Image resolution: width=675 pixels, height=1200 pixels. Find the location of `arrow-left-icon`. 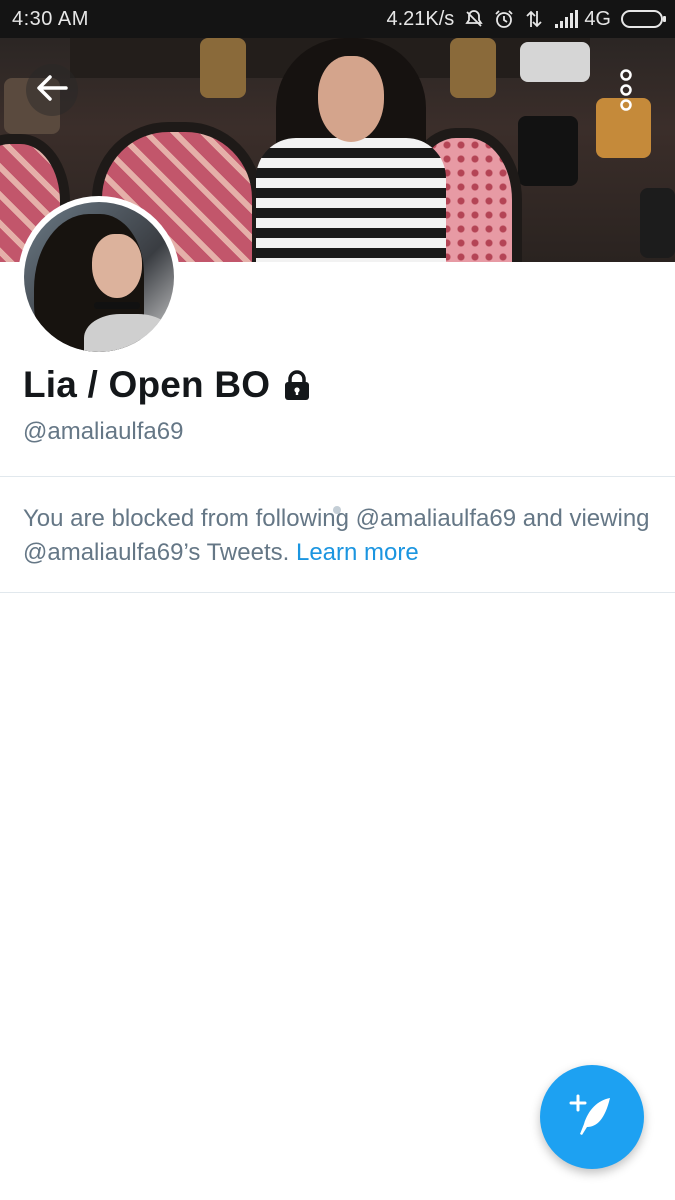

arrow-left-icon is located at coordinates (52, 90).